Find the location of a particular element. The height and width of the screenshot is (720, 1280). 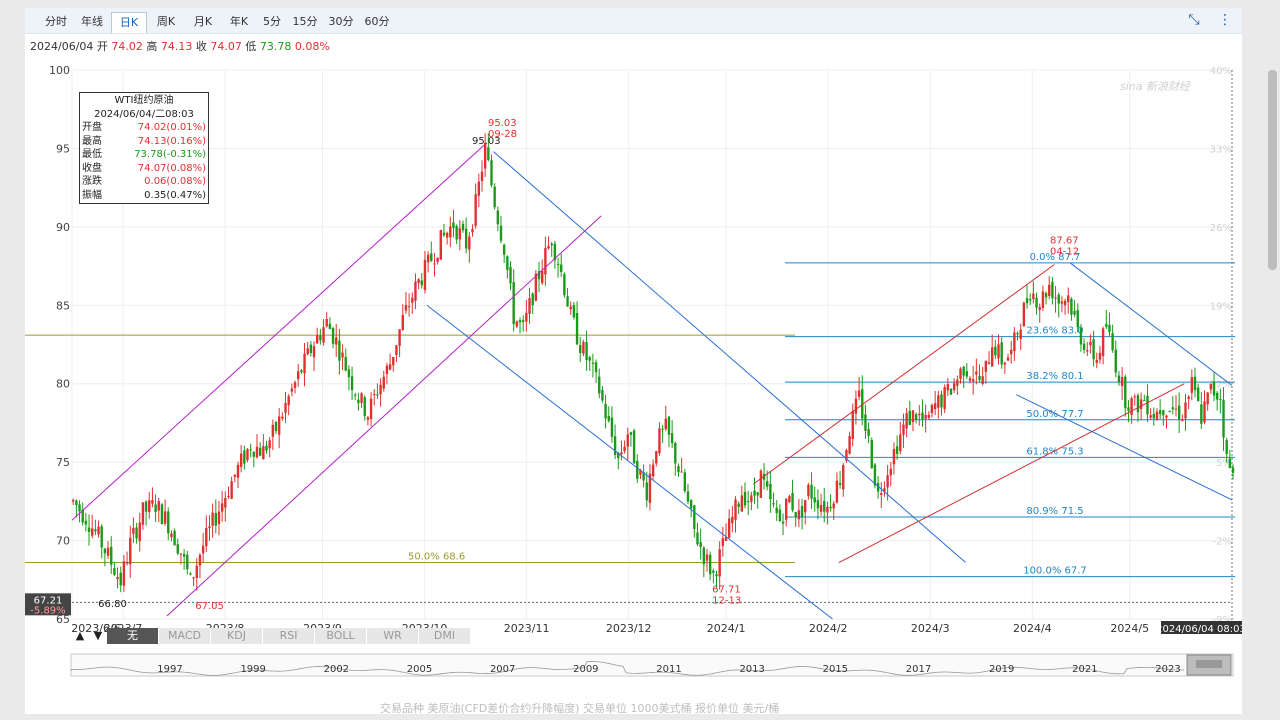

ohlc-row-label: 收盘 is located at coordinates (92, 168).